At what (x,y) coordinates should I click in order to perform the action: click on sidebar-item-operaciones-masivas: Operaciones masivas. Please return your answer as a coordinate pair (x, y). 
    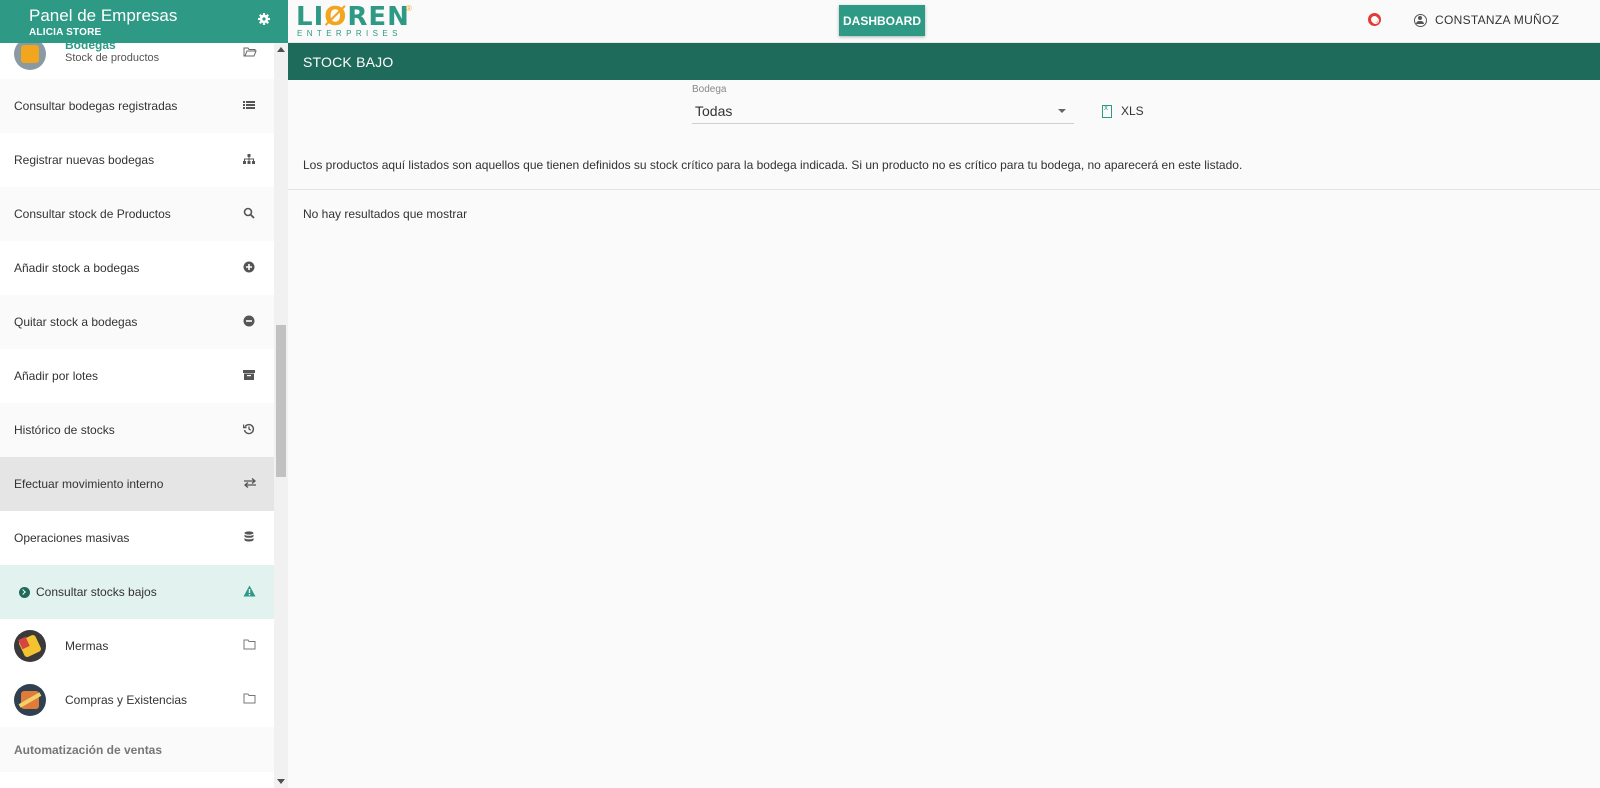
    Looking at the image, I should click on (137, 538).